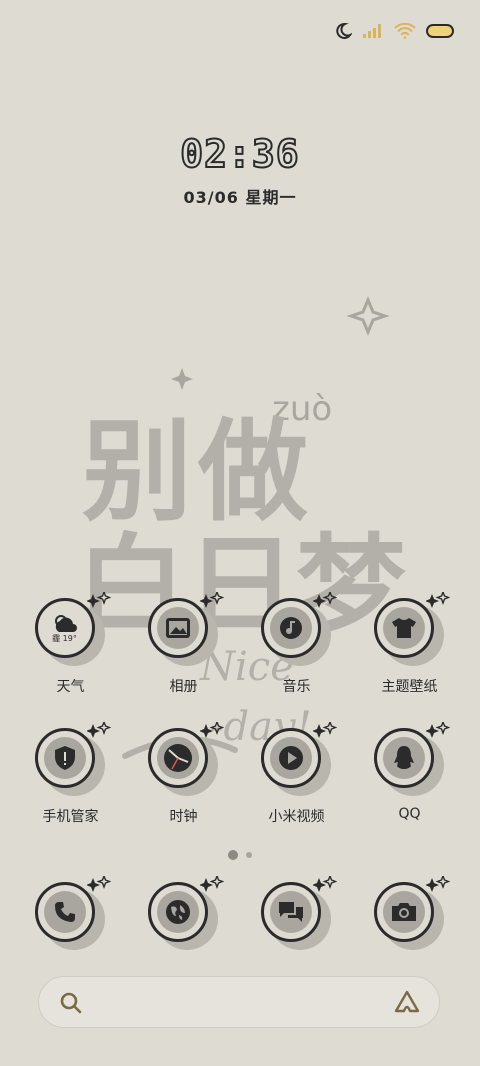  I want to click on wifi-icon, so click(405, 31).